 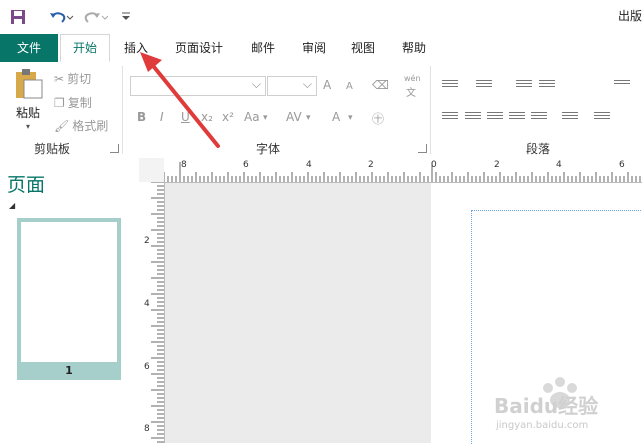 What do you see at coordinates (151, 62) in the screenshot?
I see `arrow-head` at bounding box center [151, 62].